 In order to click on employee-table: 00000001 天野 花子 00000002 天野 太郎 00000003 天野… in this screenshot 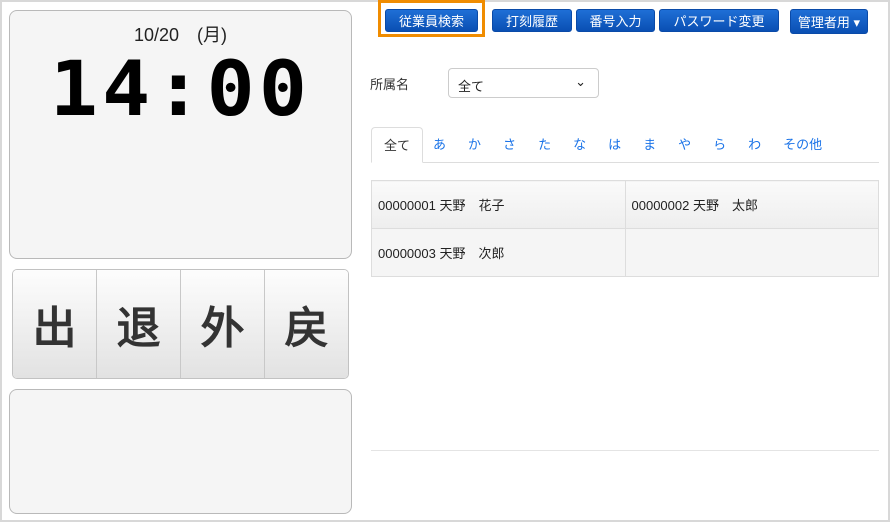, I will do `click(625, 228)`.